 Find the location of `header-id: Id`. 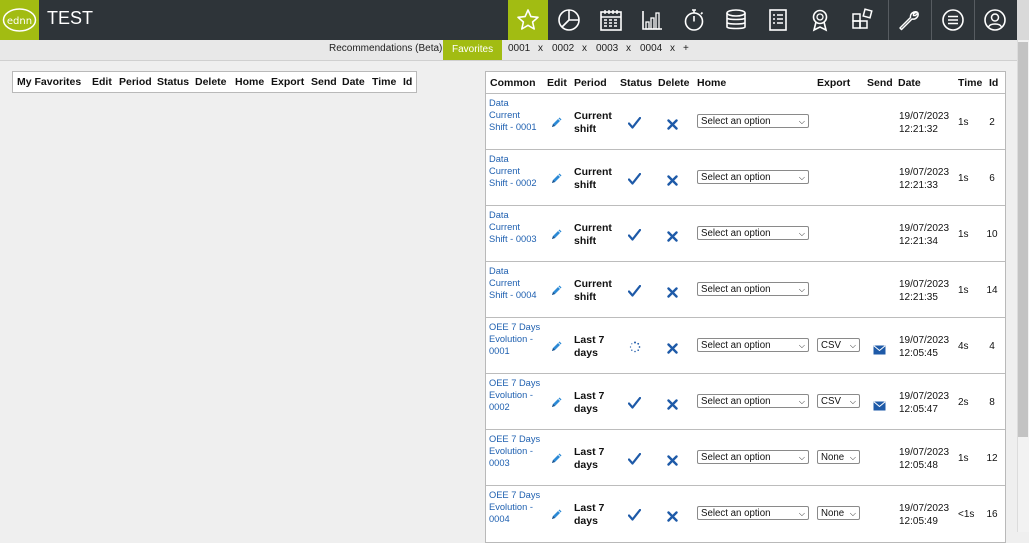

header-id: Id is located at coordinates (994, 83).